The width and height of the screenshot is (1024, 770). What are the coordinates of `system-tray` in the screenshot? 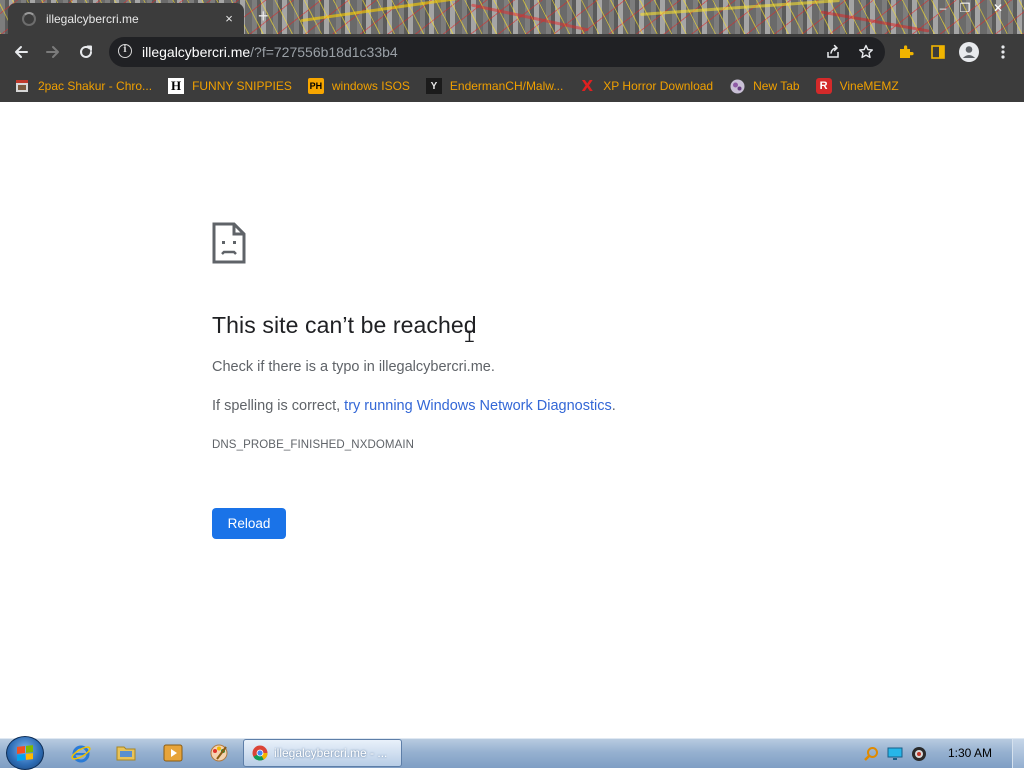 It's located at (898, 753).